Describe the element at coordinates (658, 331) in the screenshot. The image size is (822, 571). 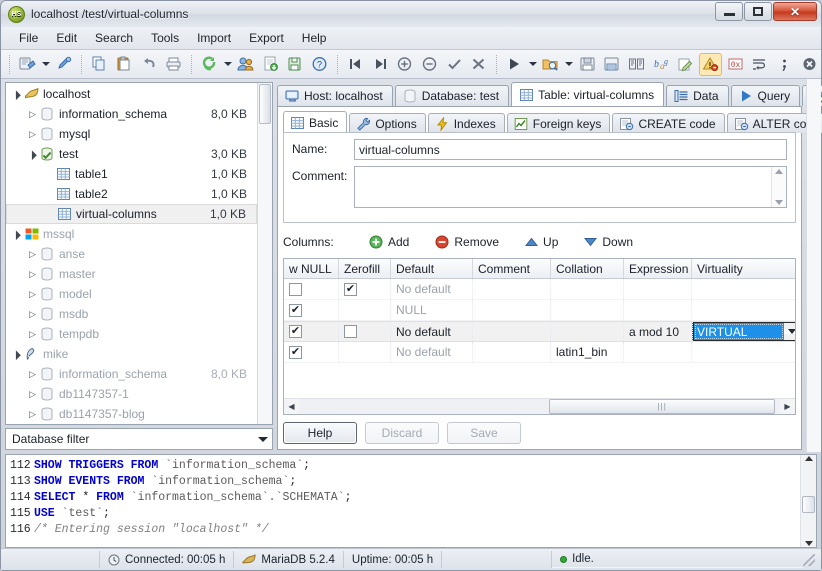
I see `grid-cell-expression: a mod 10` at that location.